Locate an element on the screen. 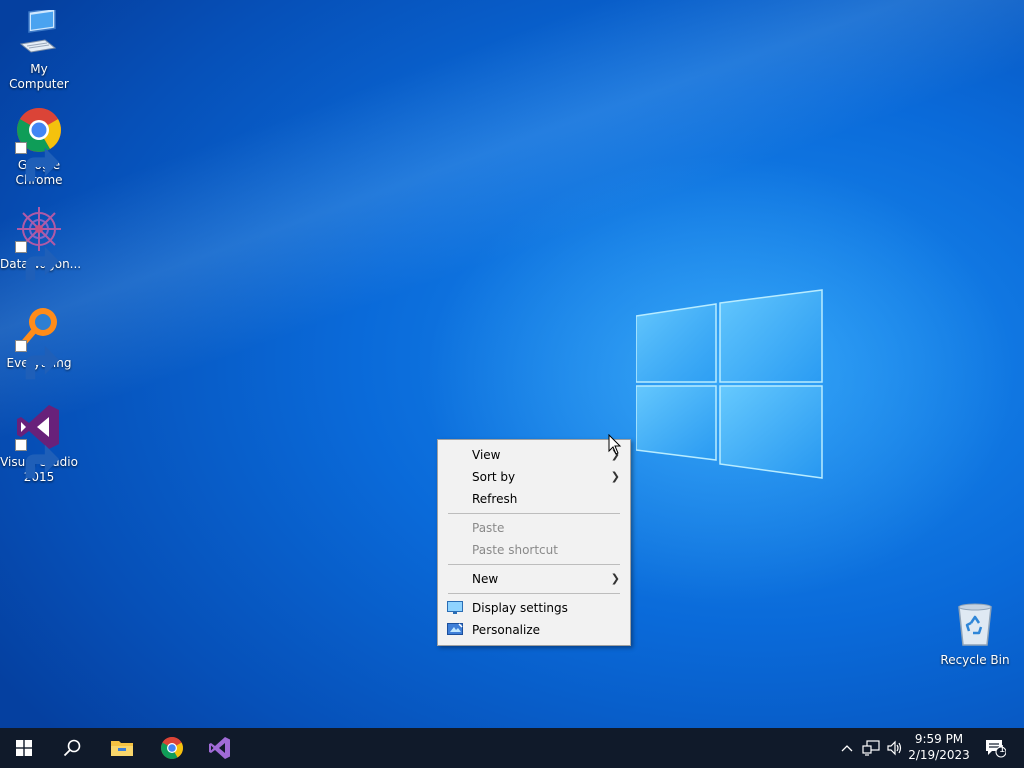 This screenshot has width=1024, height=768. datawagon-icon is located at coordinates (39, 243).